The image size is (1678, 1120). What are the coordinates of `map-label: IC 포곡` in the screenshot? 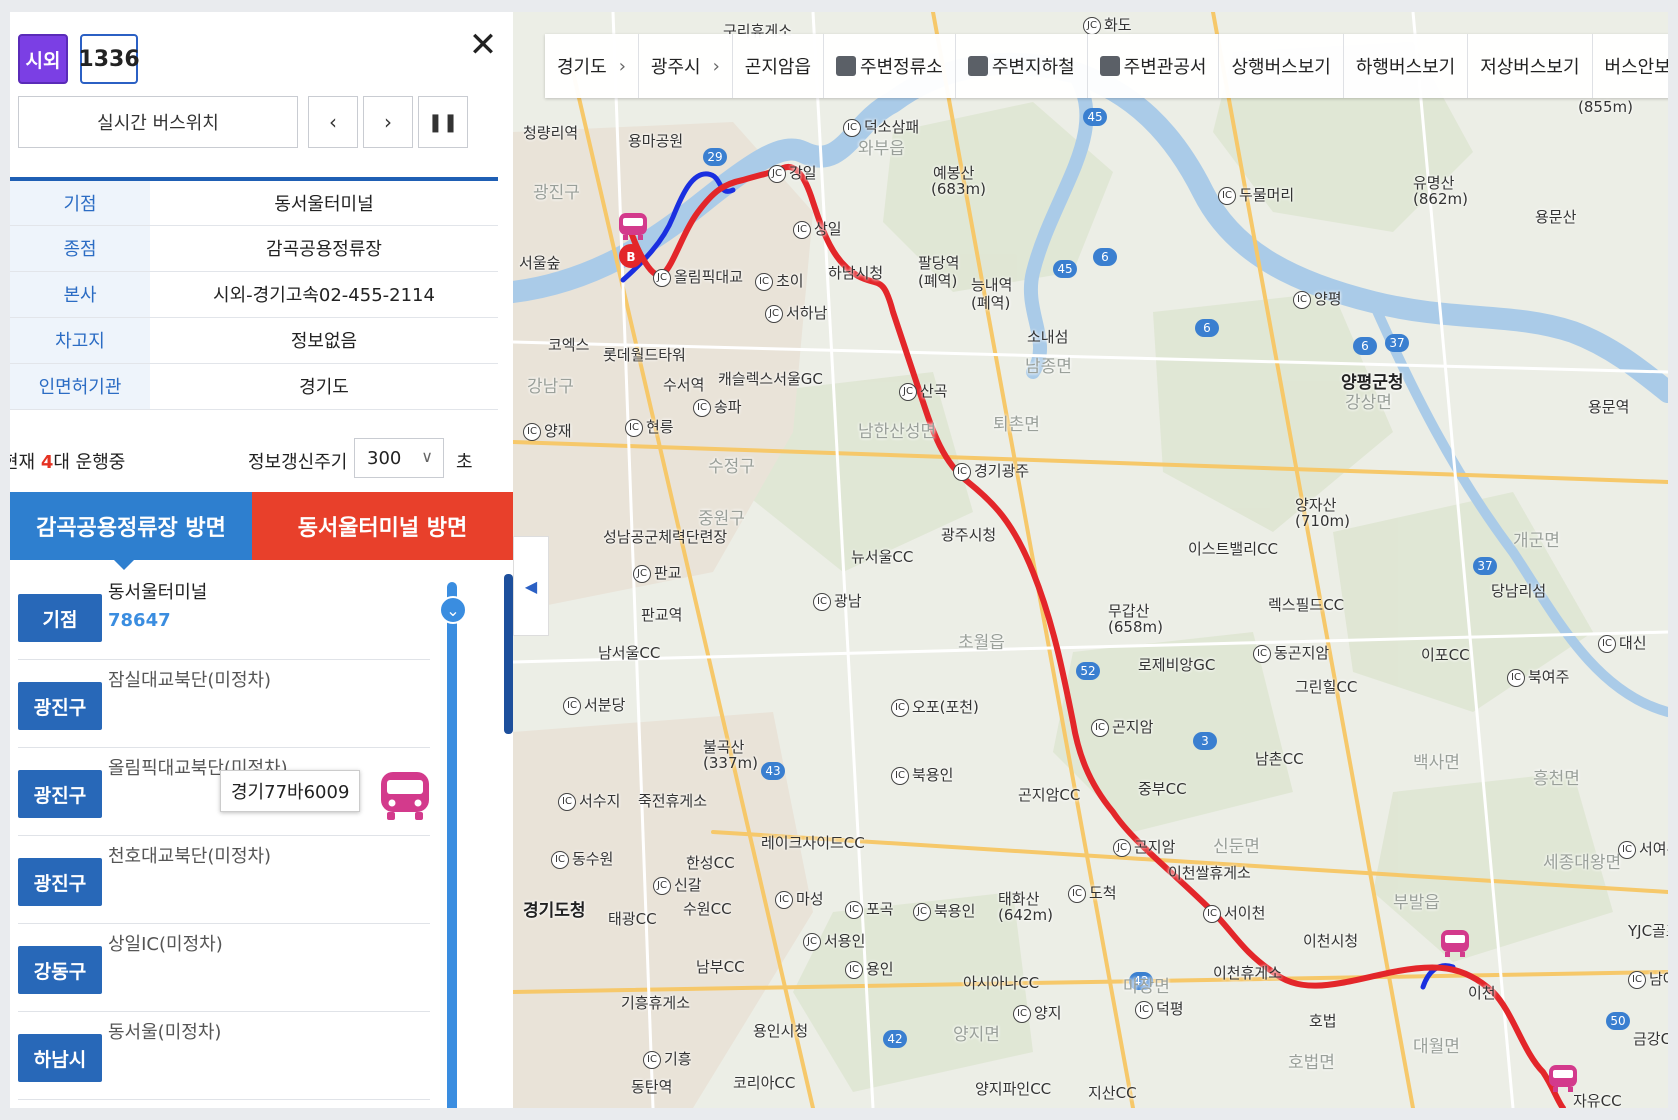 It's located at (869, 908).